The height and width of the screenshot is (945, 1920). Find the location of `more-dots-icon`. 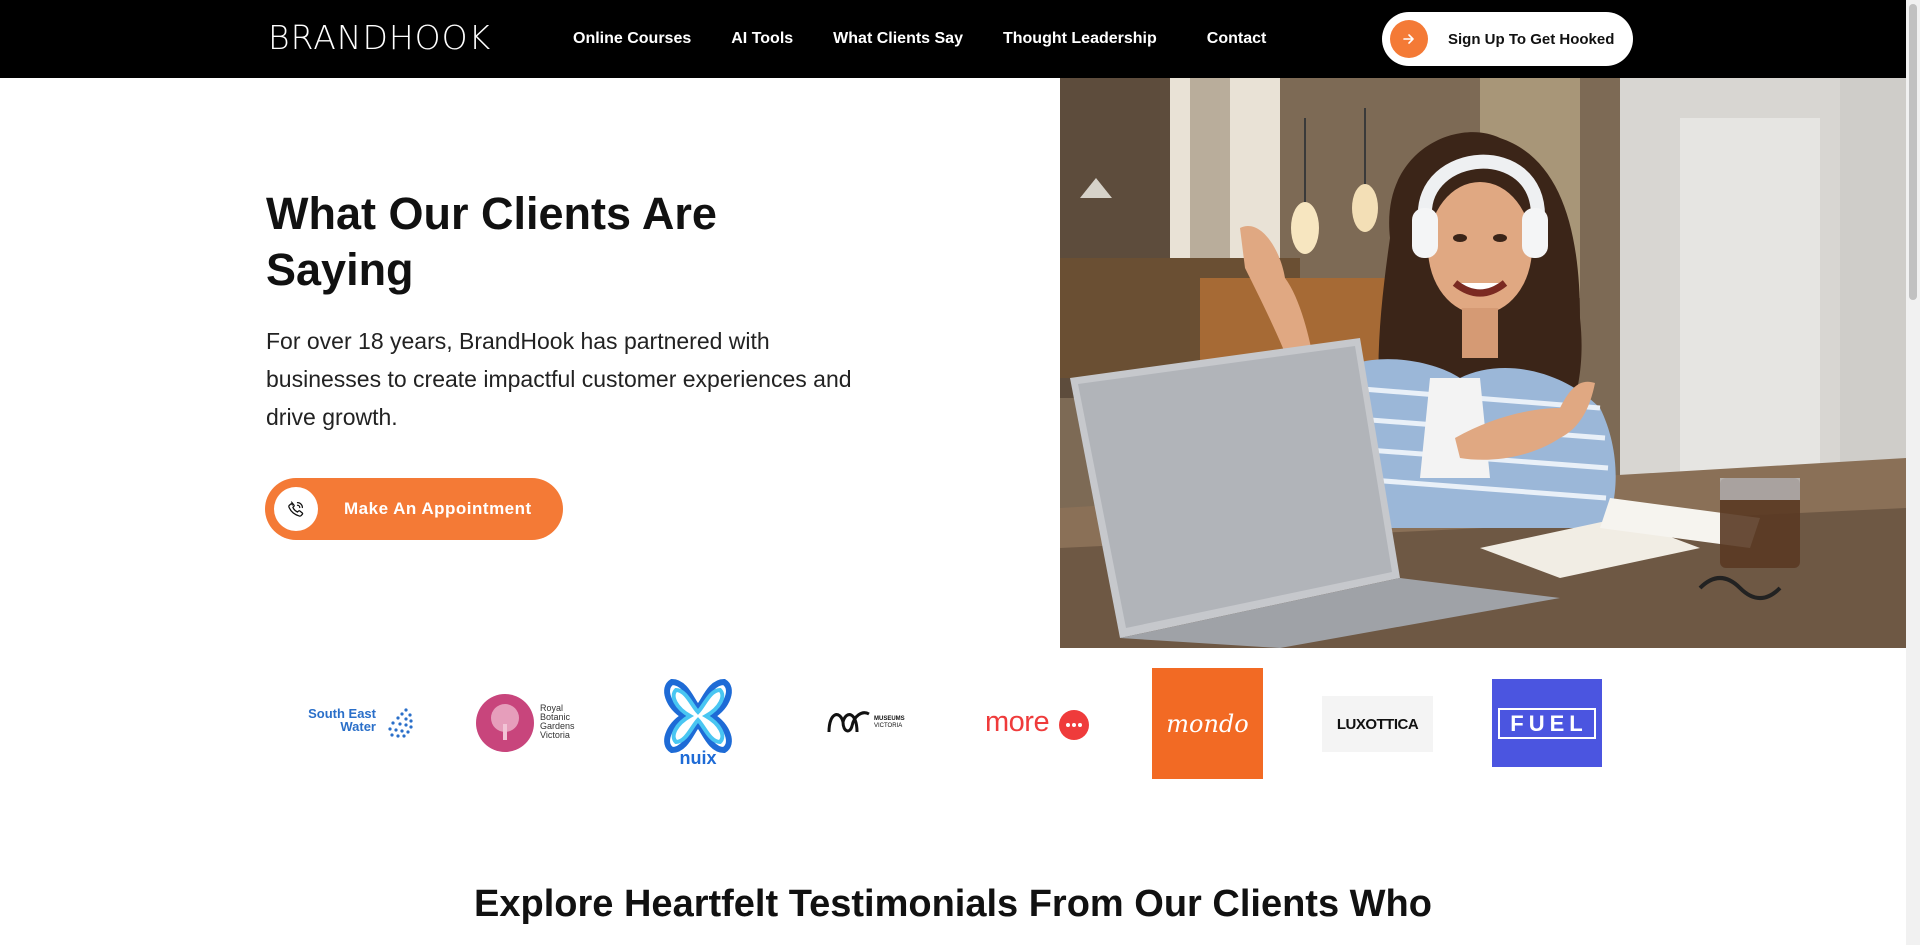

more-dots-icon is located at coordinates (1074, 725).